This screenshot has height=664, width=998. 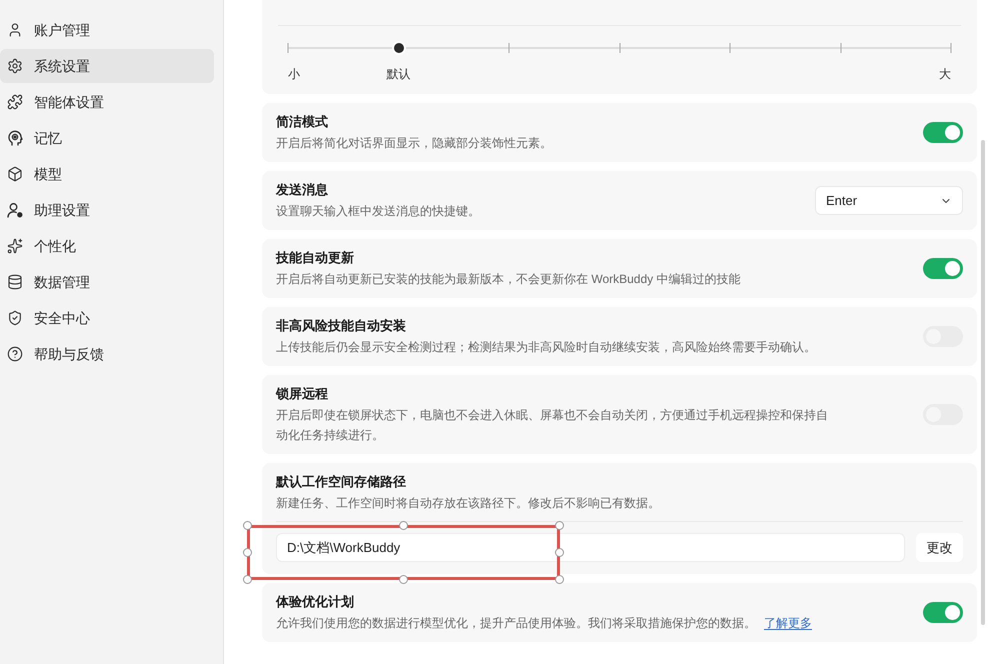 I want to click on puzzle-icon, so click(x=15, y=102).